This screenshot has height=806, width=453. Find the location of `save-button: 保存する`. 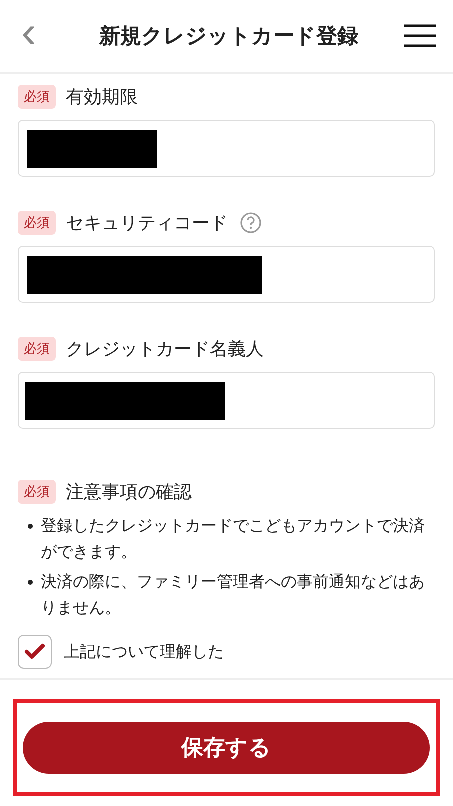

save-button: 保存する is located at coordinates (226, 748).